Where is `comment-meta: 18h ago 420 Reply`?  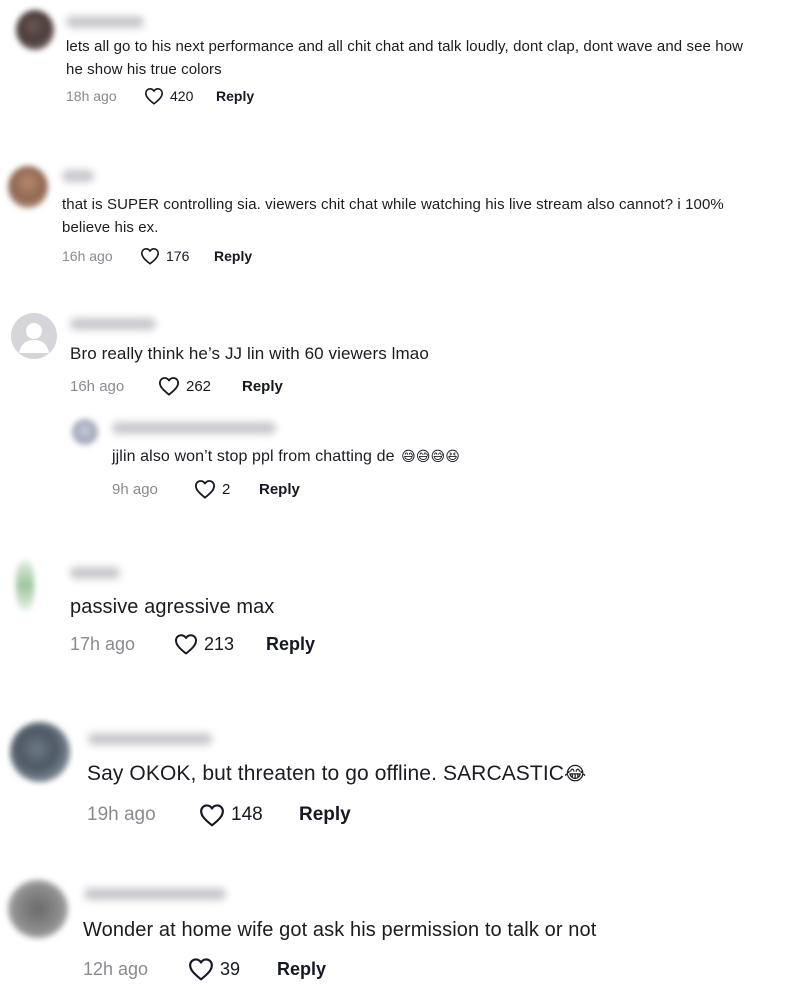
comment-meta: 18h ago 420 Reply is located at coordinates (160, 96).